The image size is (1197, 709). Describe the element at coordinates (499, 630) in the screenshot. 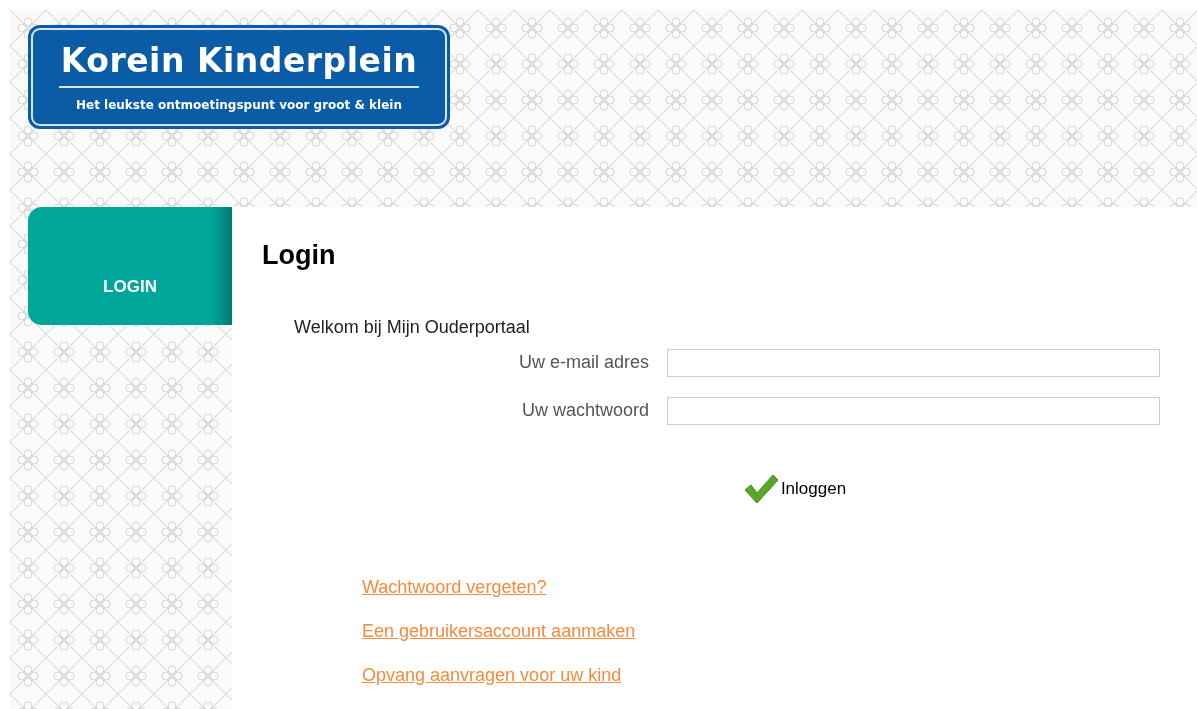

I see `text-link: Een gebruikersaccount aanmaken` at that location.